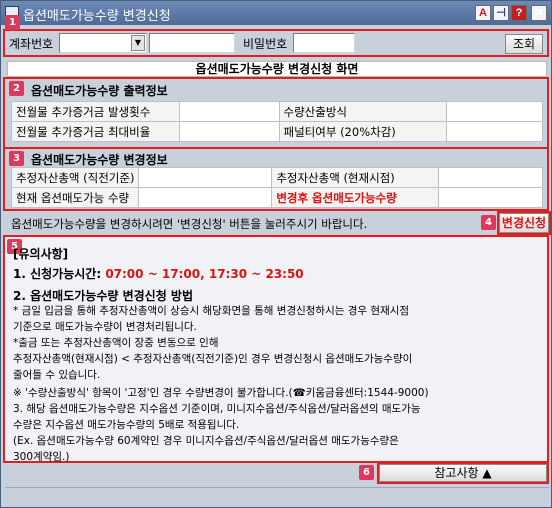 Image resolution: width=552 pixels, height=508 pixels. I want to click on table-row: 추정자산총액 (직전기준) 추정자산총액 (현재시점), so click(276, 177).